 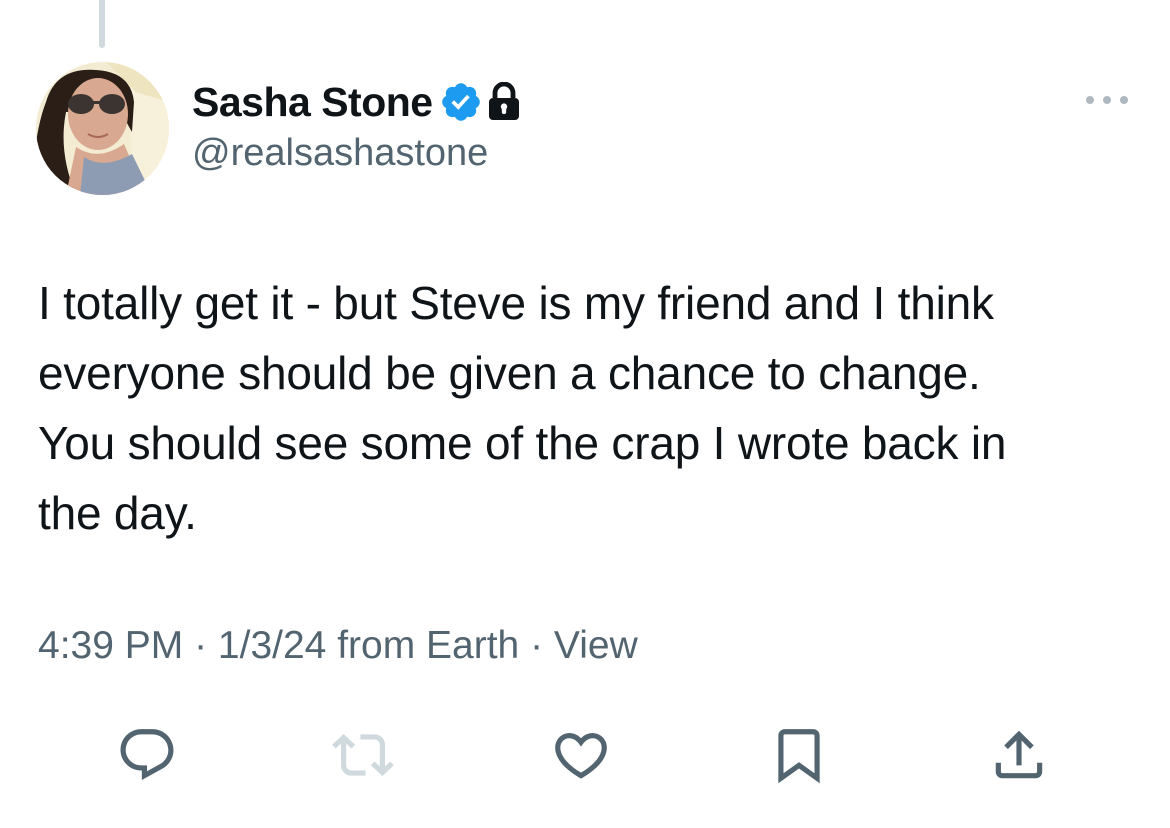 I want to click on bookmark-icon, so click(x=799, y=756).